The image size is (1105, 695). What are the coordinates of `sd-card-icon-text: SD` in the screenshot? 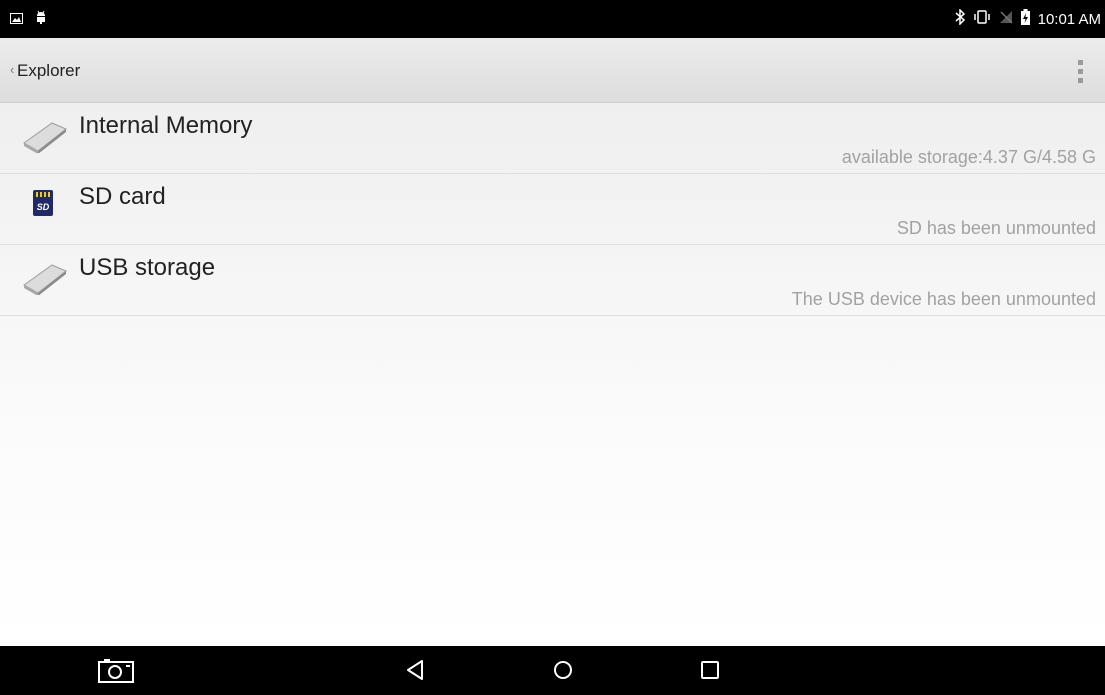 It's located at (43, 207).